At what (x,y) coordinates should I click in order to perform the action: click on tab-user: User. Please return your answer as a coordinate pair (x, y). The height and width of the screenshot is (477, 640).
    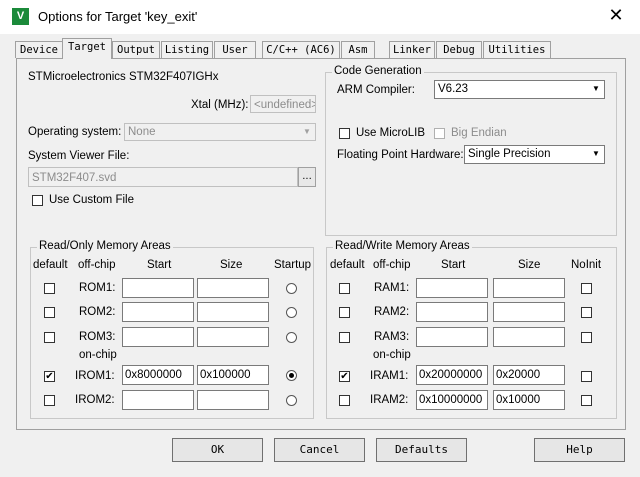
    Looking at the image, I should click on (235, 49).